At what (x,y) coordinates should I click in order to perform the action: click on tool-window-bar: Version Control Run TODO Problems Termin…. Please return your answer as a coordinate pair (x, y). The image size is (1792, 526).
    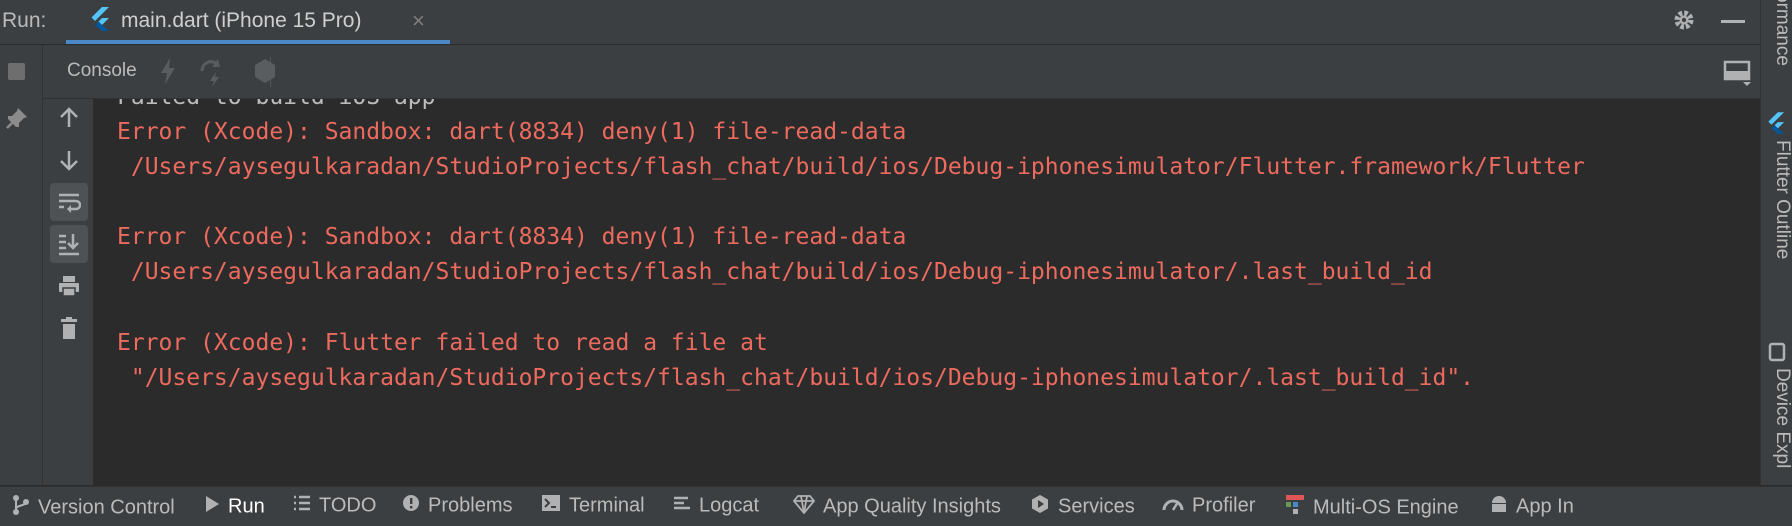
    Looking at the image, I should click on (896, 506).